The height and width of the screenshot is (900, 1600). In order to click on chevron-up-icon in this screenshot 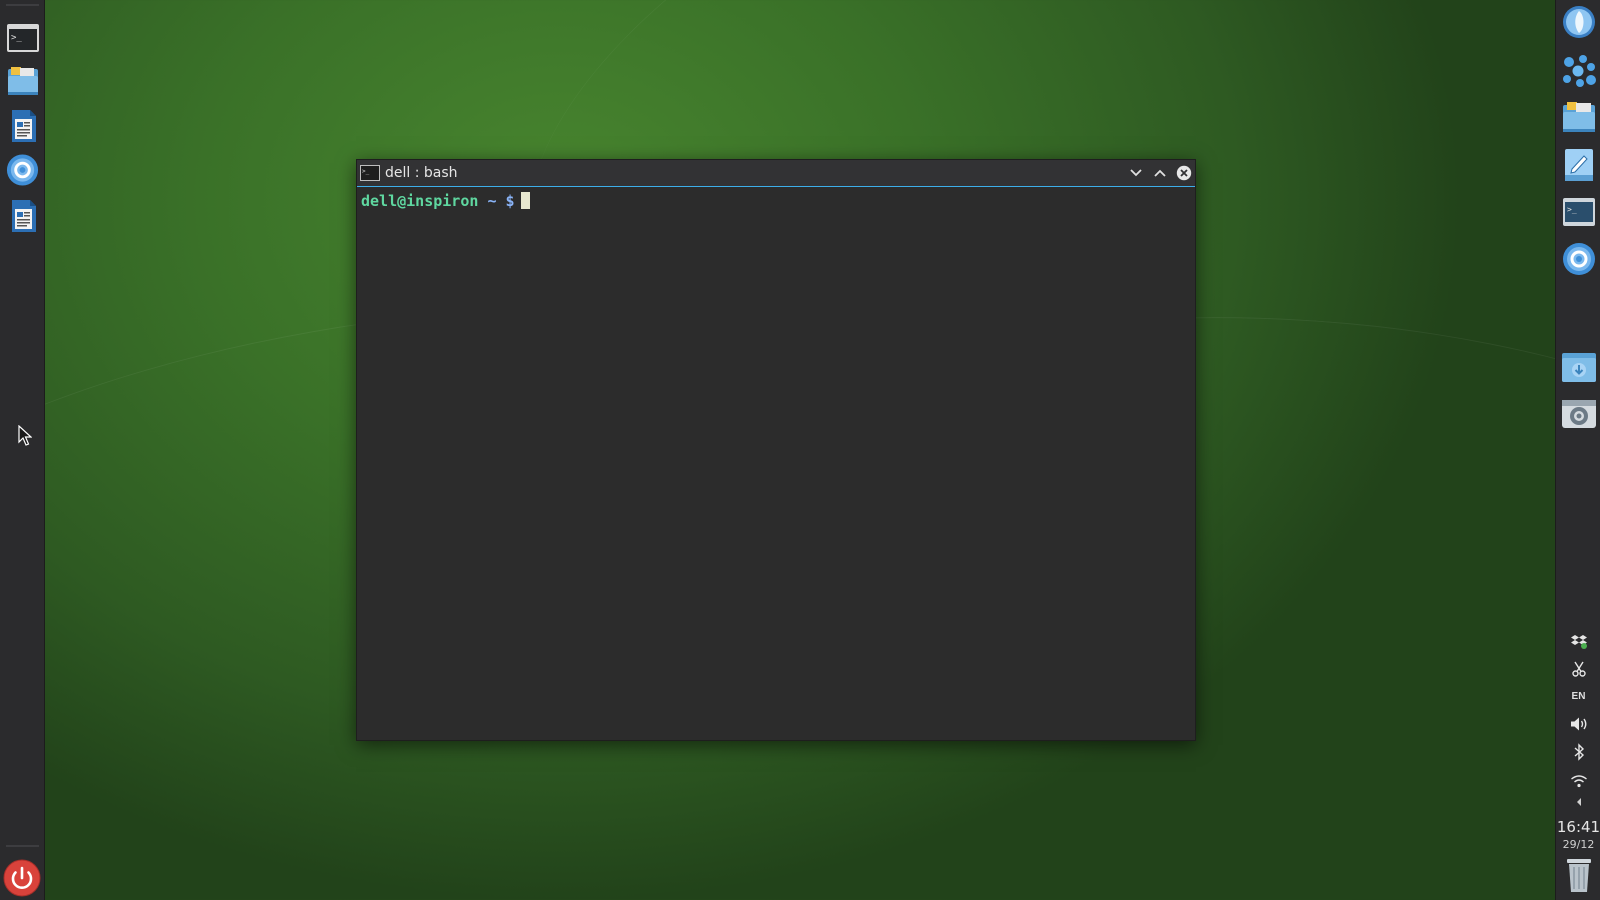, I will do `click(1160, 173)`.